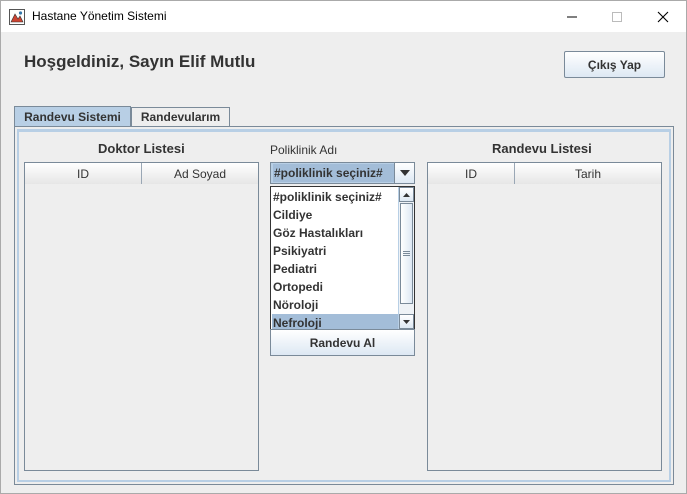 This screenshot has width=687, height=494. Describe the element at coordinates (335, 269) in the screenshot. I see `dropdown-option: Pediatri` at that location.